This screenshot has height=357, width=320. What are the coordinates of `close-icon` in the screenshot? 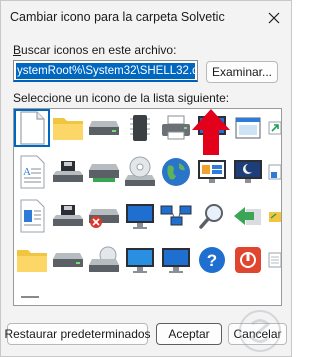 It's located at (274, 18).